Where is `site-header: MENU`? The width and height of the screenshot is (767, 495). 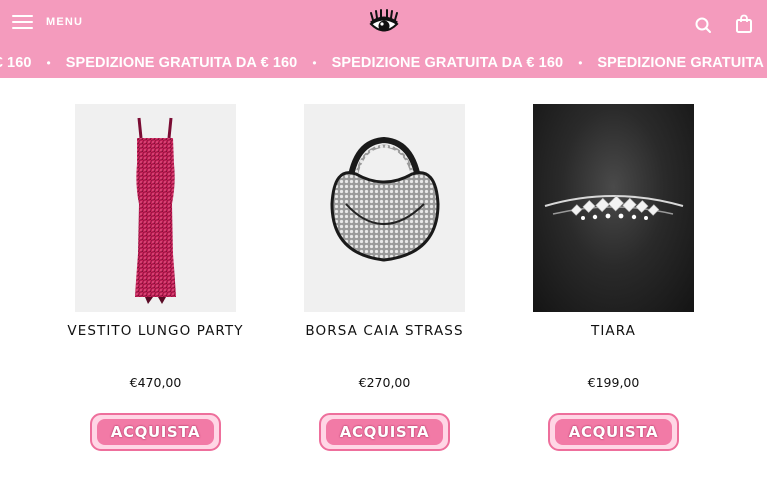
site-header: MENU is located at coordinates (383, 24).